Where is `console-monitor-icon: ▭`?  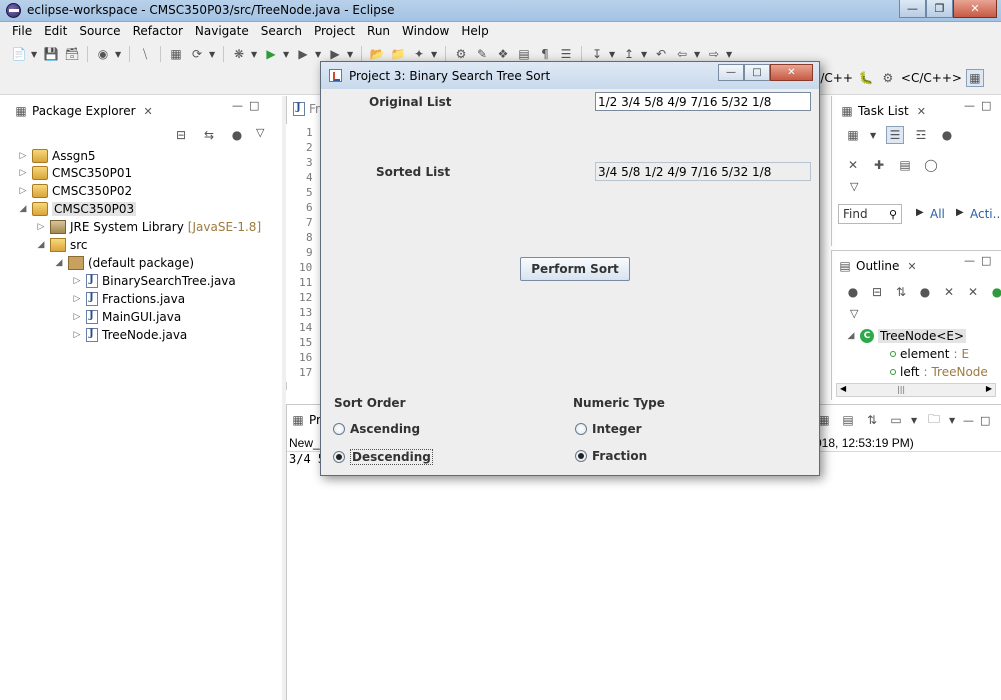
console-monitor-icon: ▭ is located at coordinates (896, 420).